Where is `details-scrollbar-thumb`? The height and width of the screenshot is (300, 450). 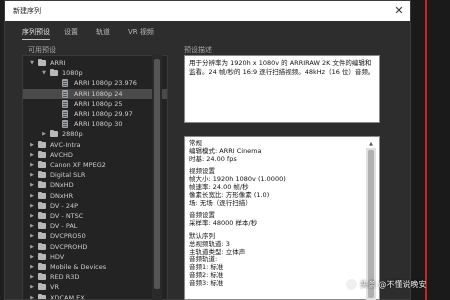
details-scrollbar-thumb is located at coordinates (371, 224).